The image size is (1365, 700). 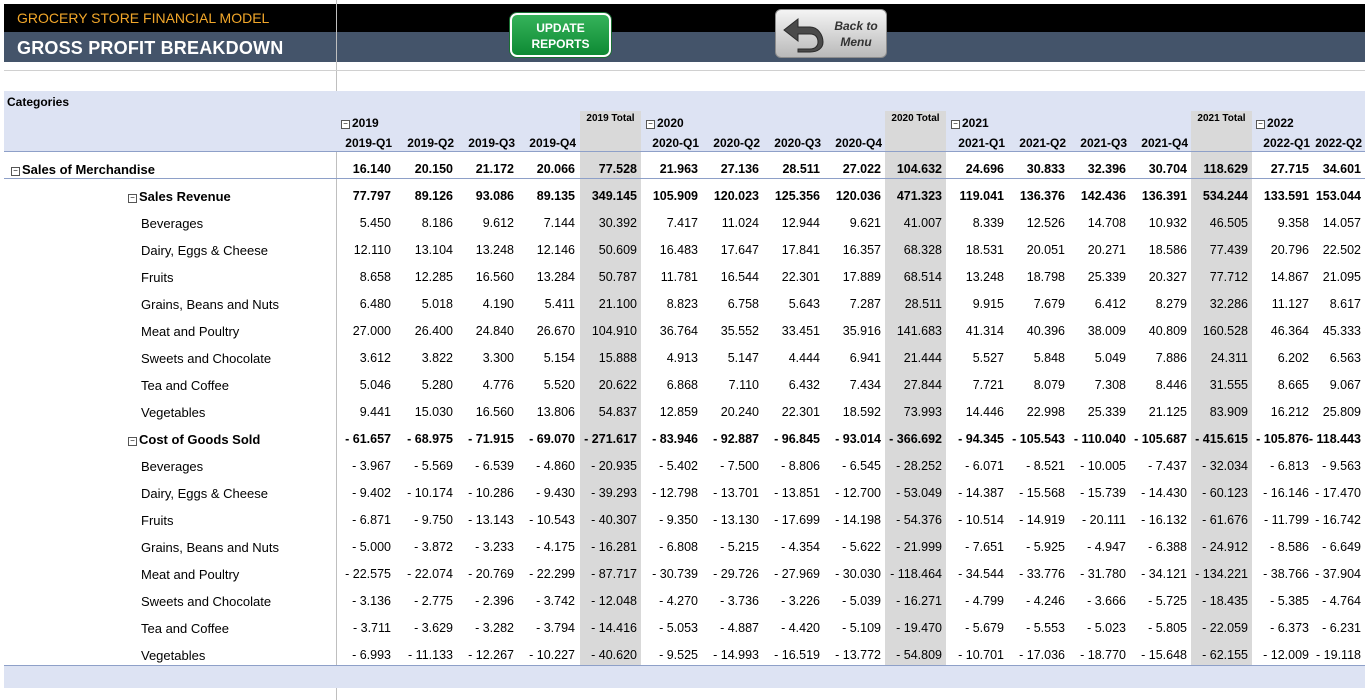 I want to click on year-label: 2022, so click(x=1280, y=123).